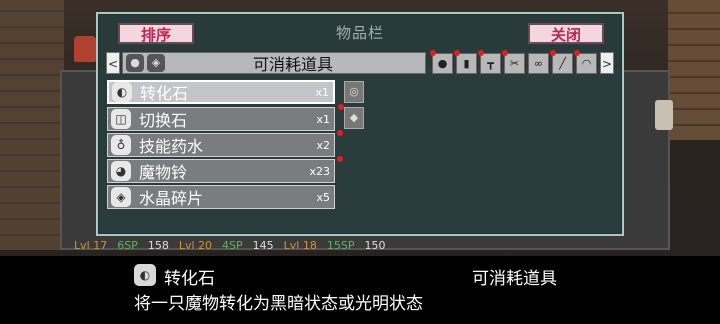 This screenshot has width=720, height=324. I want to click on category-tab-consumables: ● ◈ 可消耗道具, so click(274, 63).